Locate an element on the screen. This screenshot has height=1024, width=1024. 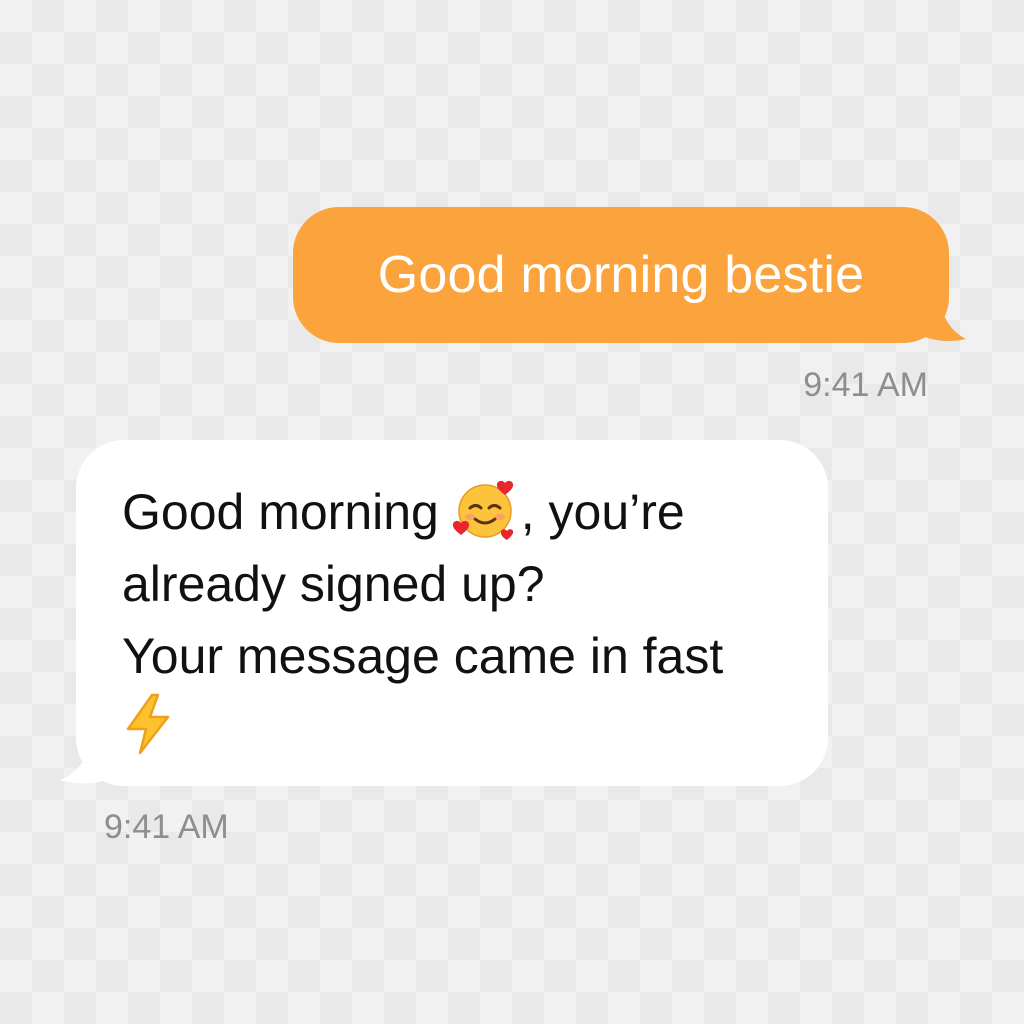
incoming-timestamp: 9:41 AM is located at coordinates (166, 827).